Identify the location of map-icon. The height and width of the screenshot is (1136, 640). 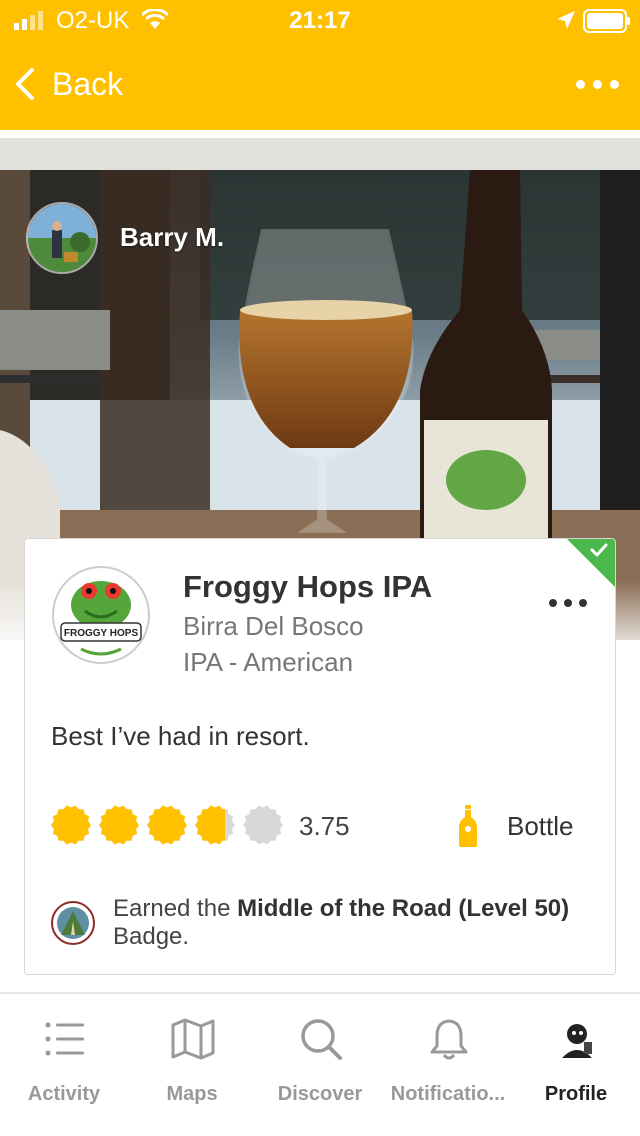
(193, 1039).